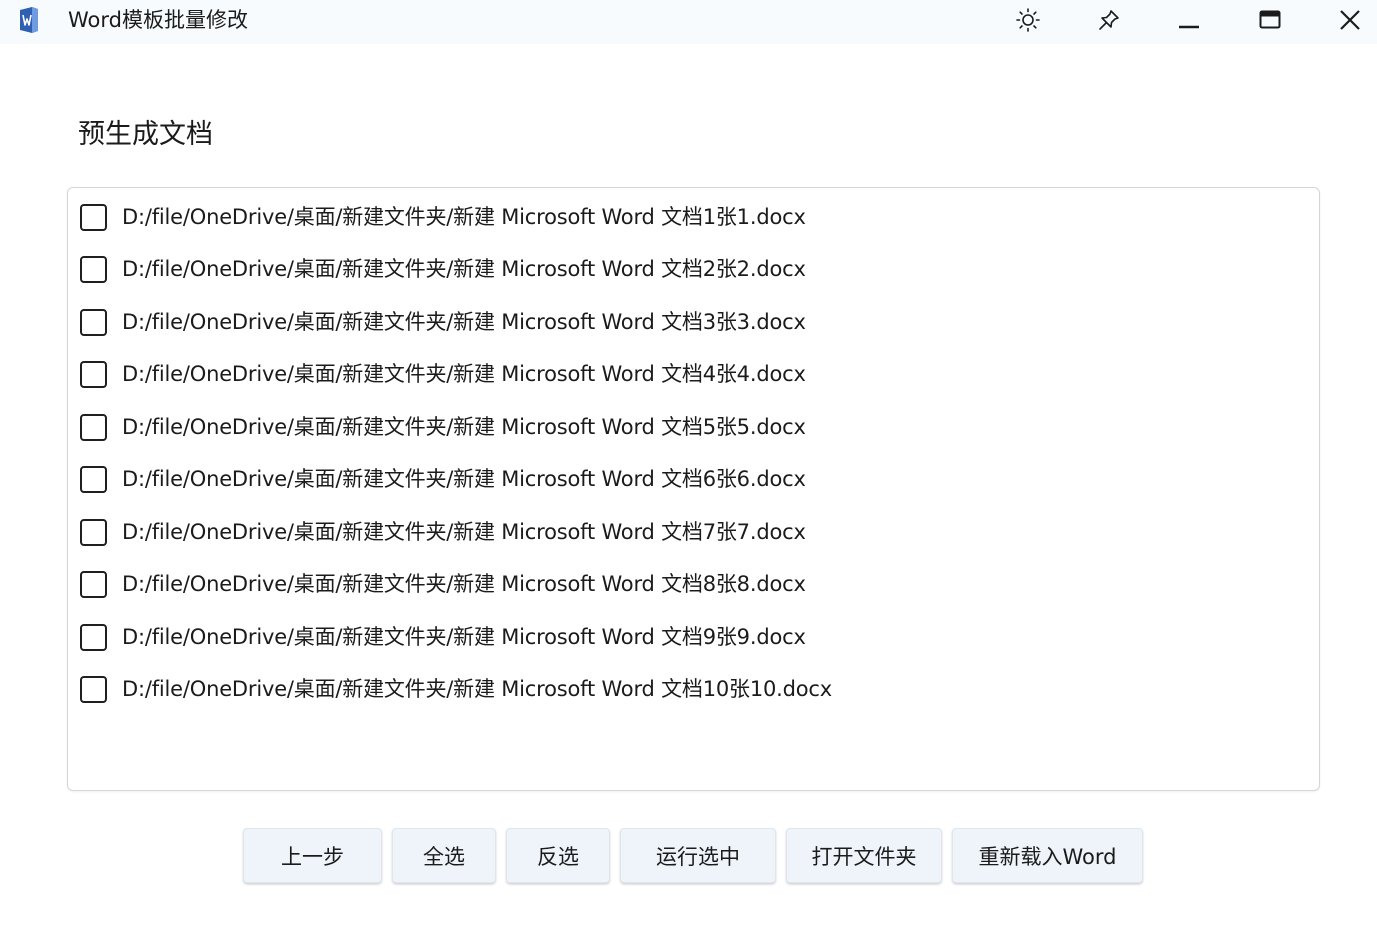 This screenshot has width=1377, height=945. What do you see at coordinates (1189, 20) in the screenshot?
I see `minimize-button` at bounding box center [1189, 20].